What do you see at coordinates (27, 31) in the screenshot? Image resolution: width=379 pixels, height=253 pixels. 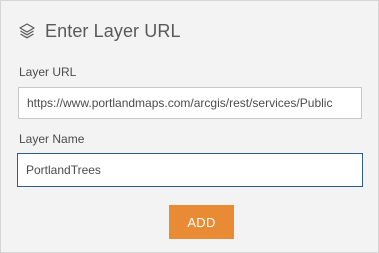 I see `layers-icon` at bounding box center [27, 31].